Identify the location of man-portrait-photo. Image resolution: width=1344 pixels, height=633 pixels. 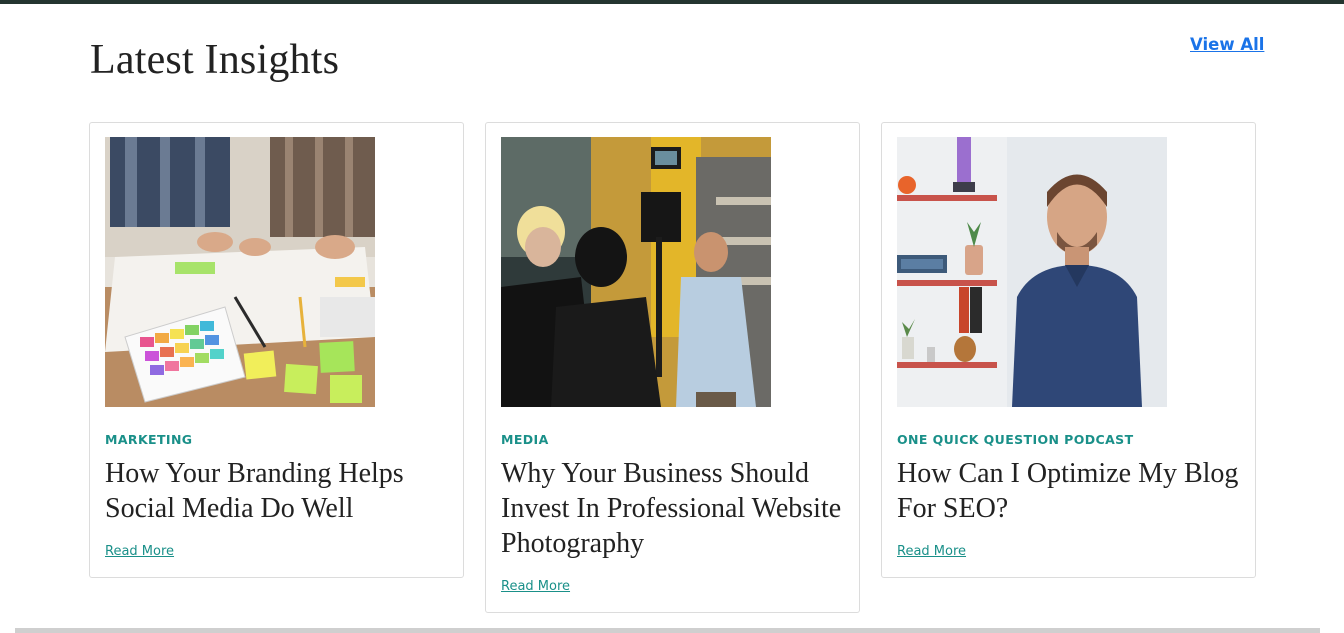
(1032, 272).